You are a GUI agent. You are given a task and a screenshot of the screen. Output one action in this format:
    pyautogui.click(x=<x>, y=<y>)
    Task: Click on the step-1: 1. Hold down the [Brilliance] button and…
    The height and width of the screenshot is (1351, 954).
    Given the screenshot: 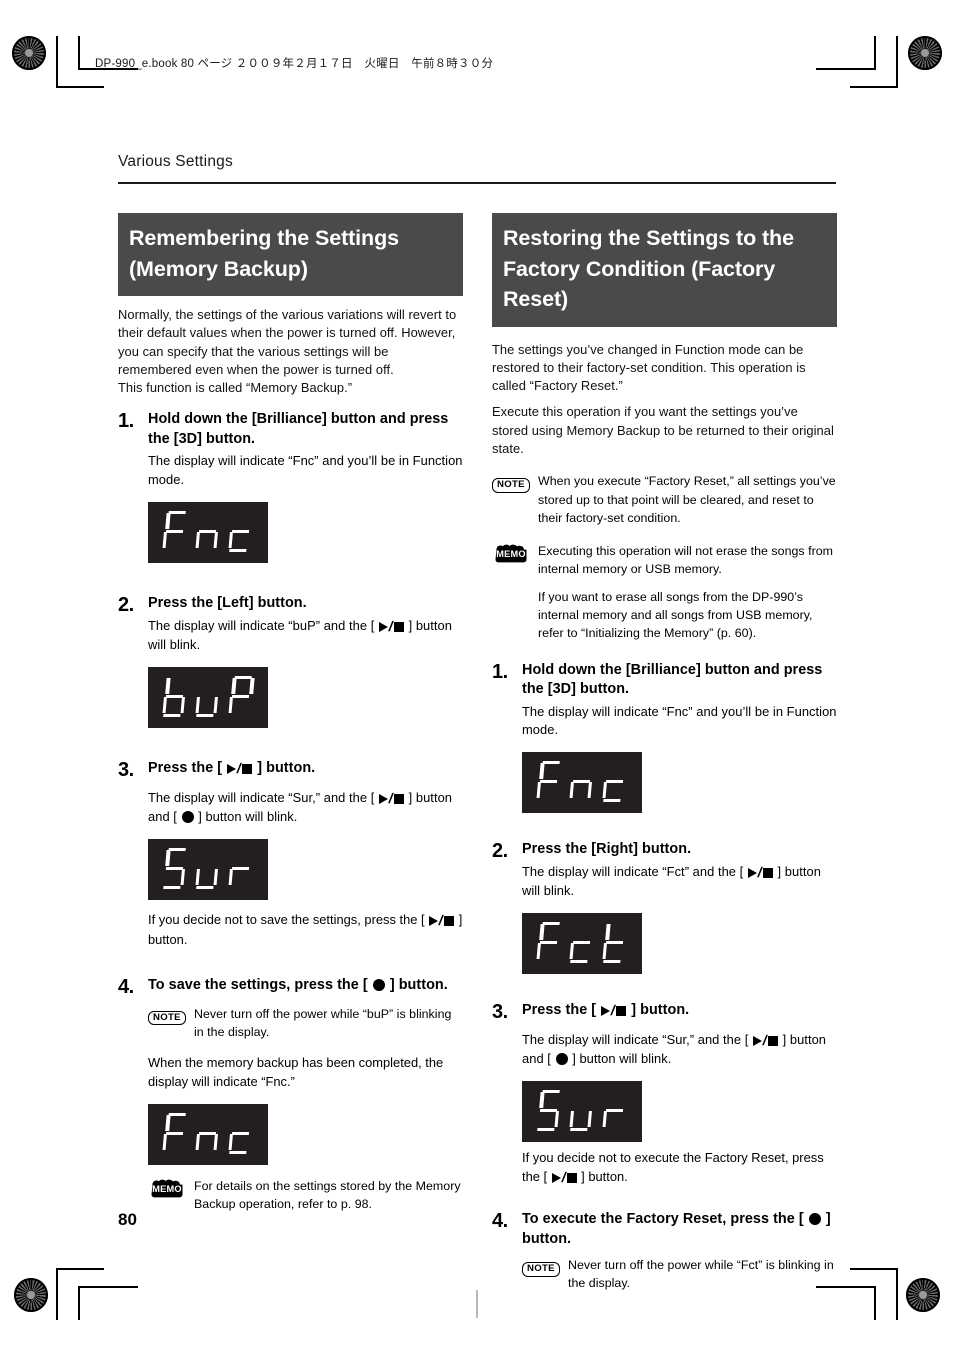 What is the action you would take?
    pyautogui.click(x=290, y=449)
    